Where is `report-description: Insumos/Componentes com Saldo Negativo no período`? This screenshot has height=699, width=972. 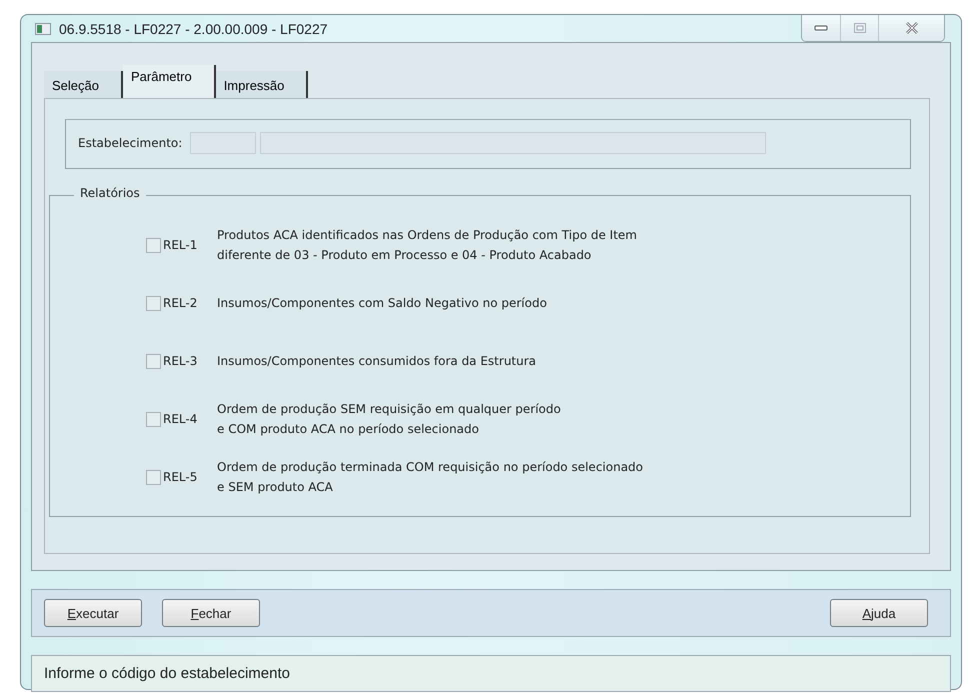
report-description: Insumos/Componentes com Saldo Negativo no período is located at coordinates (382, 303).